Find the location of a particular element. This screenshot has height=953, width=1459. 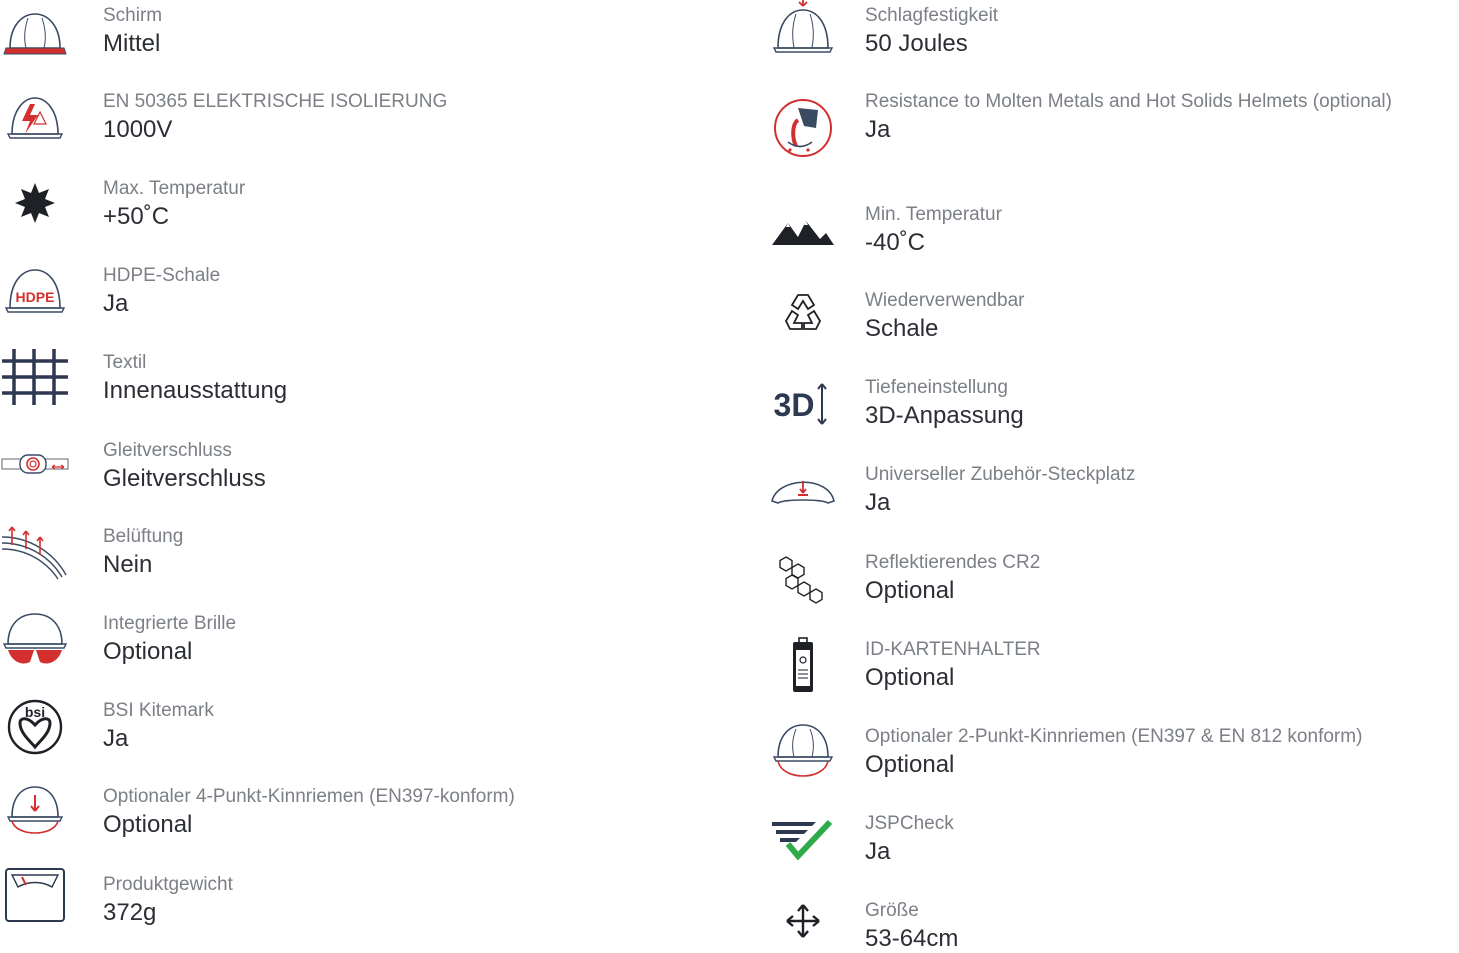

spec-label: Wiederverwendbar is located at coordinates (945, 300).